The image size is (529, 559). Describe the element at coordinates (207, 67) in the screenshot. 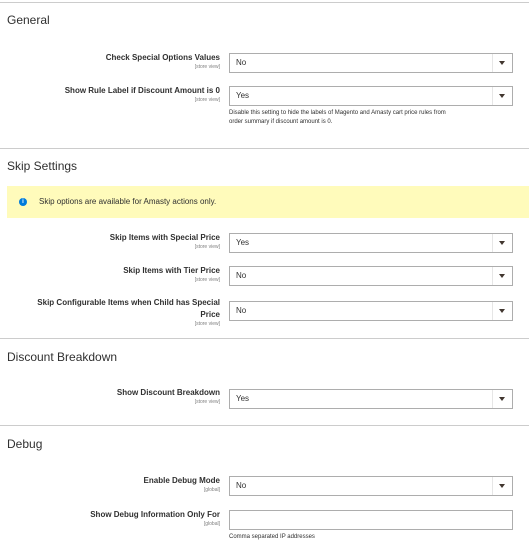

I see `check-special-options-scope: [store view]` at that location.